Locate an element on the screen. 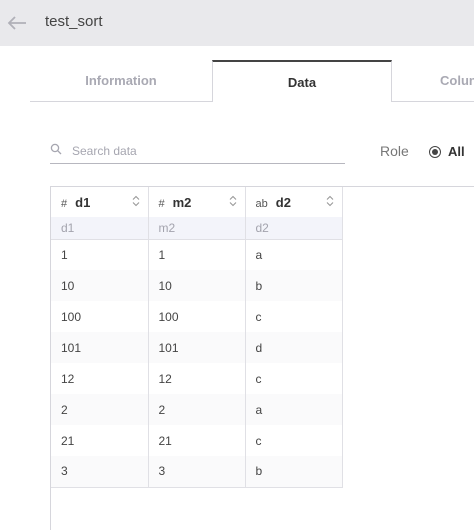 Image resolution: width=474 pixels, height=530 pixels. table-row: 1 1 a is located at coordinates (197, 254).